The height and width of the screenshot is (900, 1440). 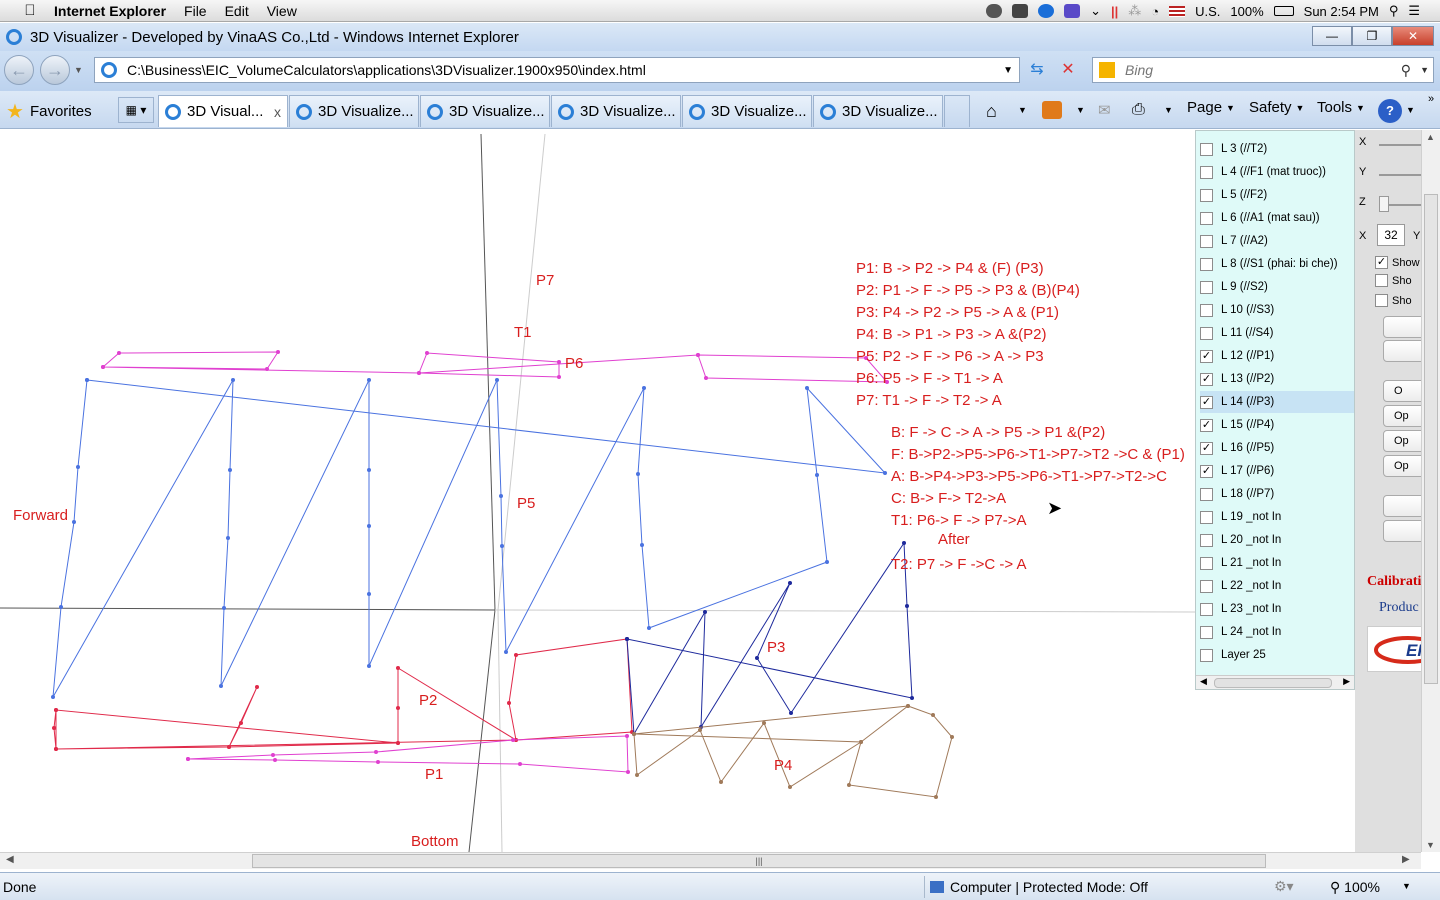 What do you see at coordinates (1284, 886) in the screenshot?
I see `popup-blocker-icon: ⚙▾` at bounding box center [1284, 886].